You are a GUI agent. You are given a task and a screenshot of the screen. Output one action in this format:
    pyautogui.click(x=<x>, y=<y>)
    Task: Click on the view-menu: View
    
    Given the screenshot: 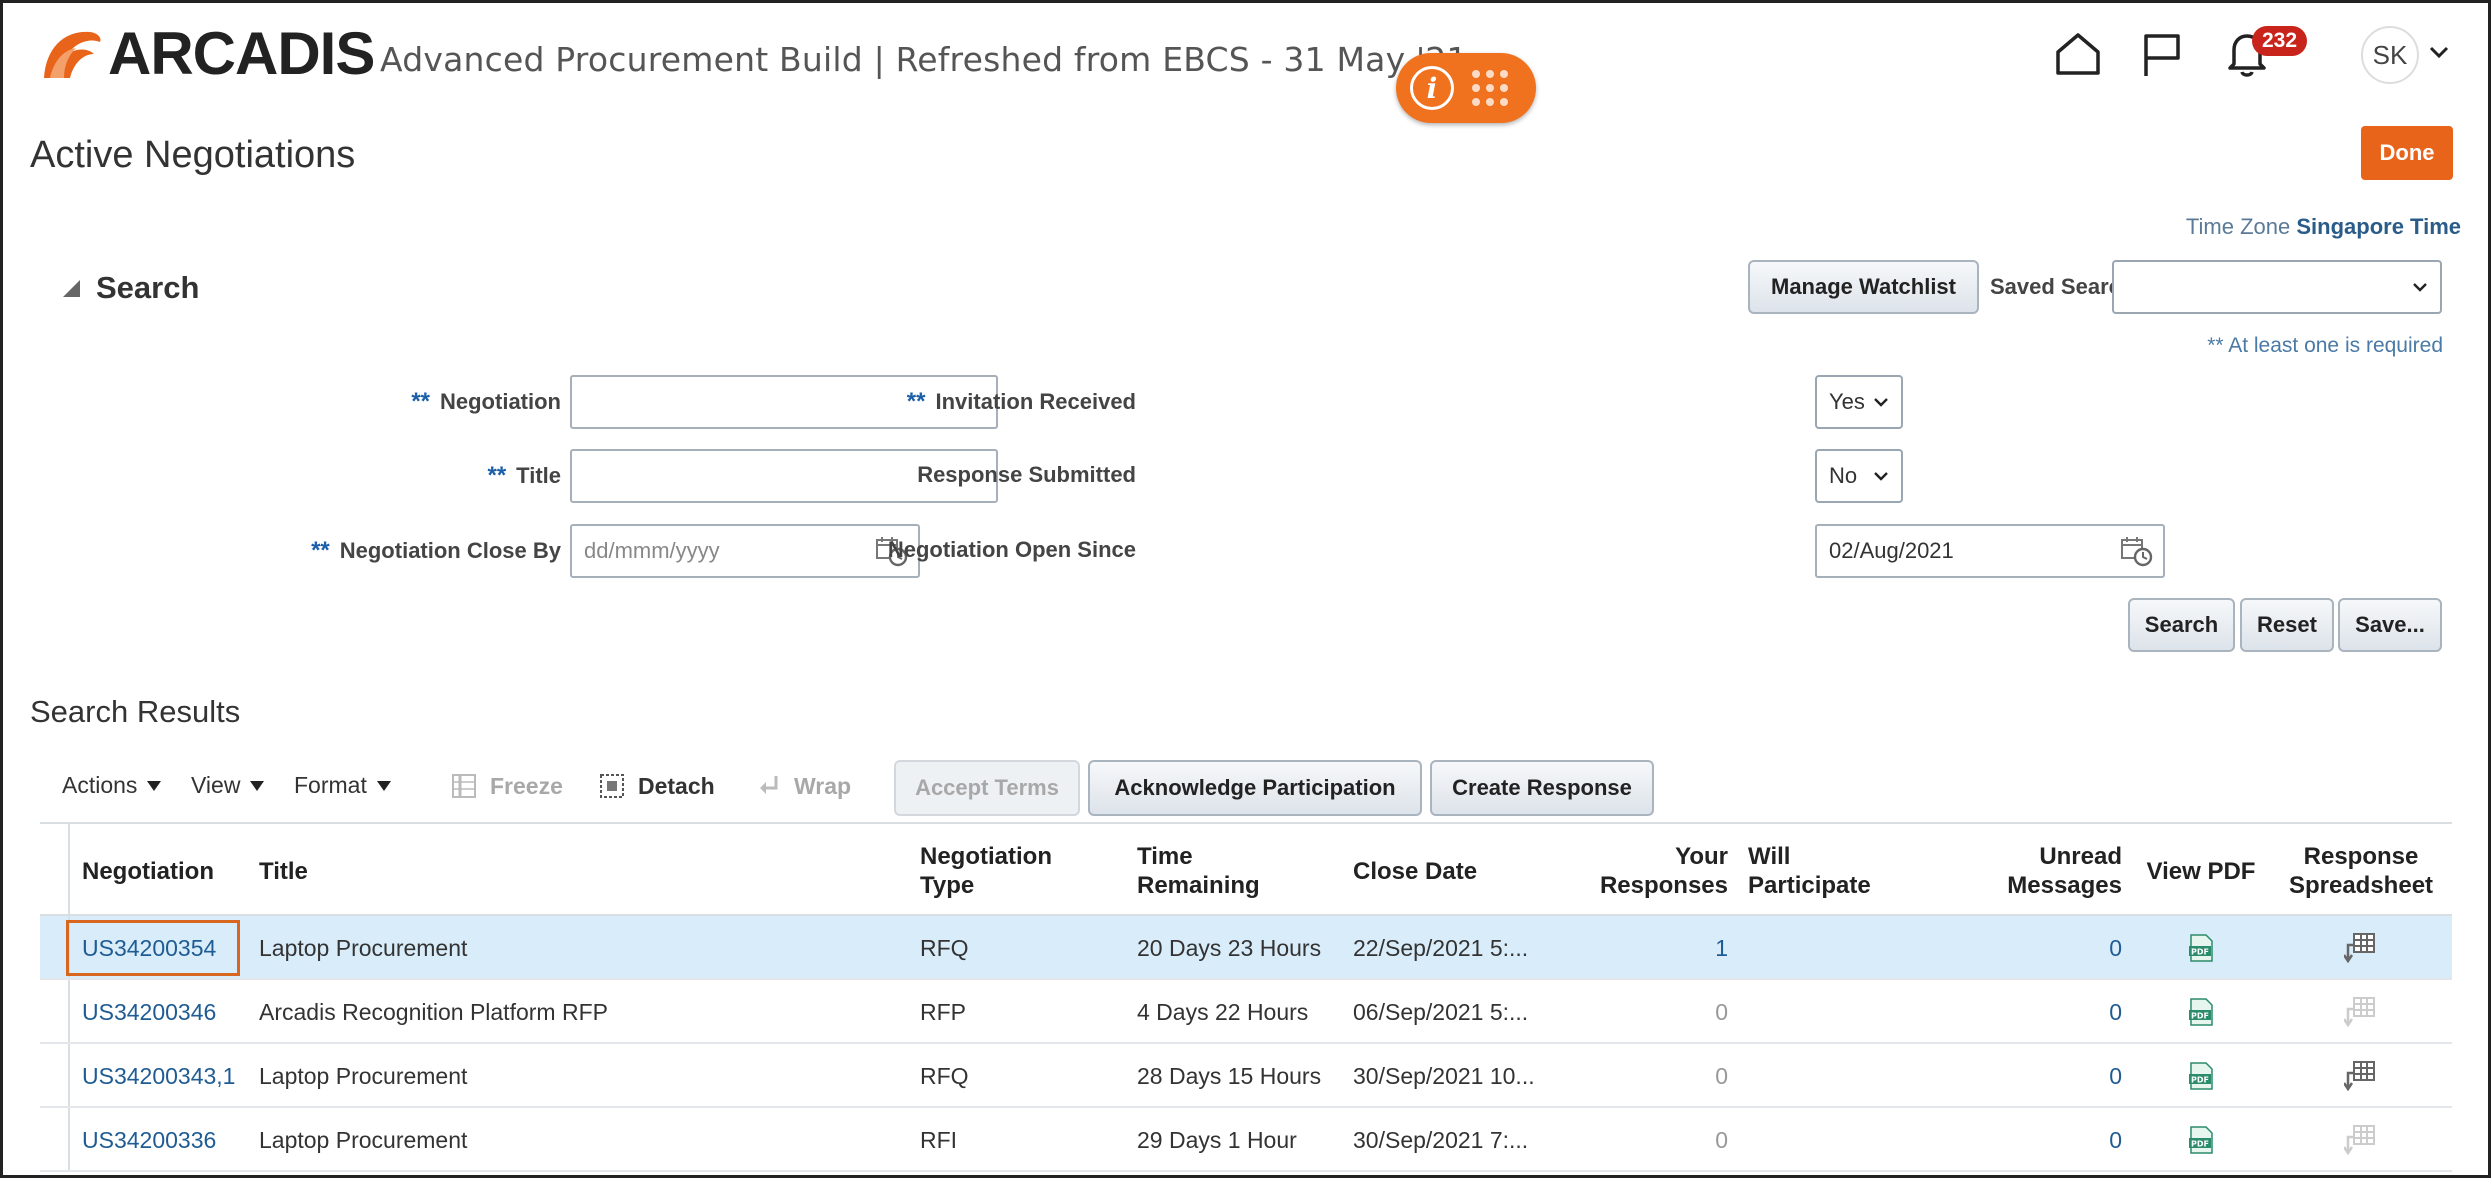 What is the action you would take?
    pyautogui.click(x=228, y=785)
    